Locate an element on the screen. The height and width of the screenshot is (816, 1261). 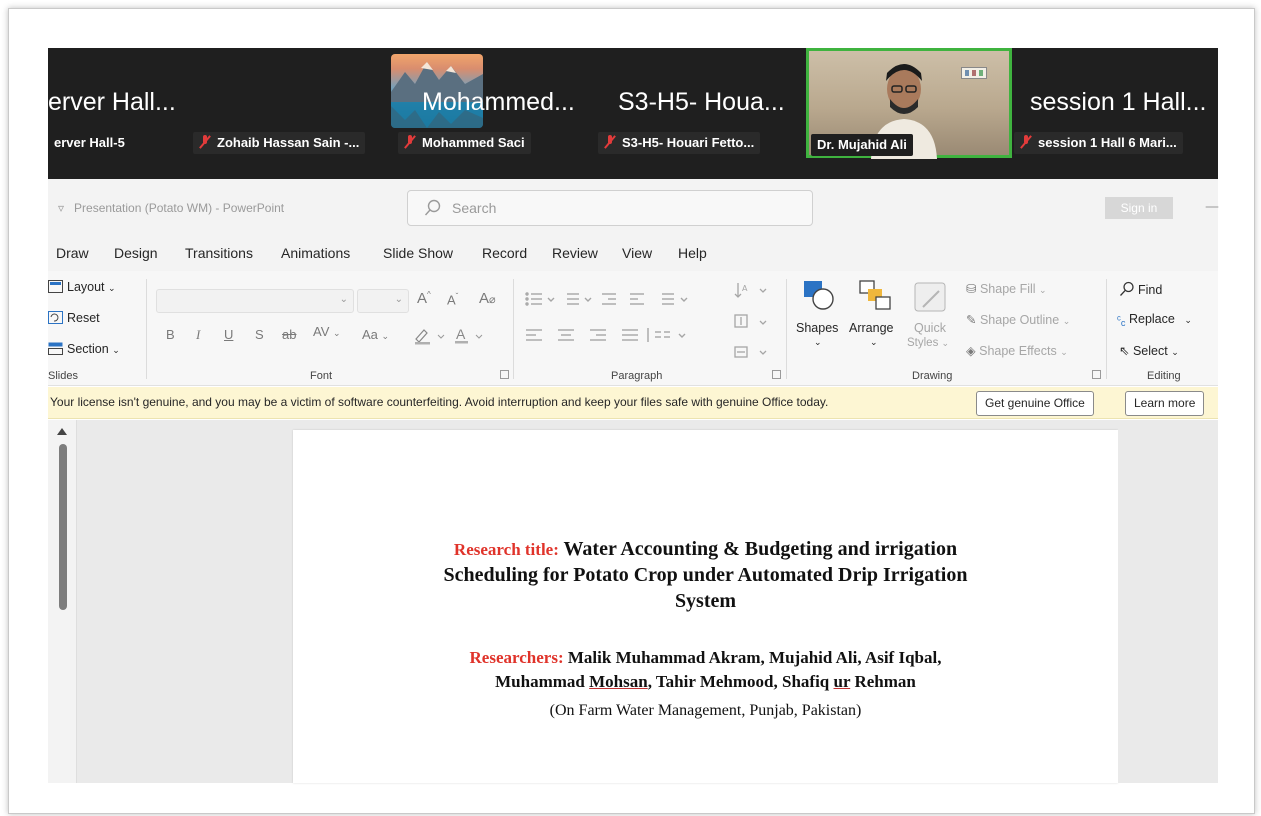
select-button: ⇖ Select ⌄ is located at coordinates (1149, 350).